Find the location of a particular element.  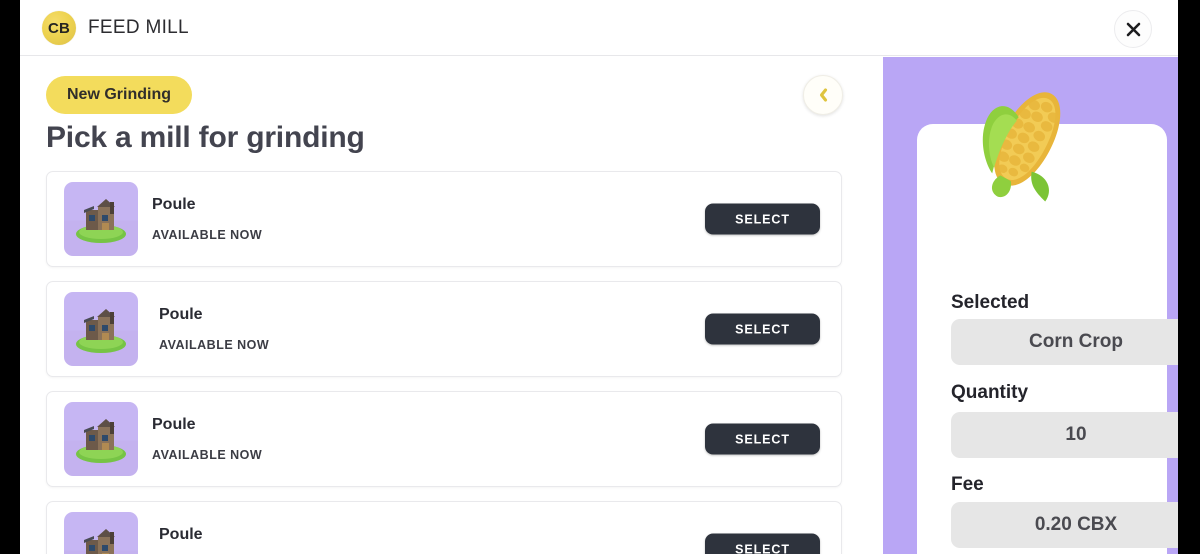

brand: CB FEED MILL is located at coordinates (115, 28).